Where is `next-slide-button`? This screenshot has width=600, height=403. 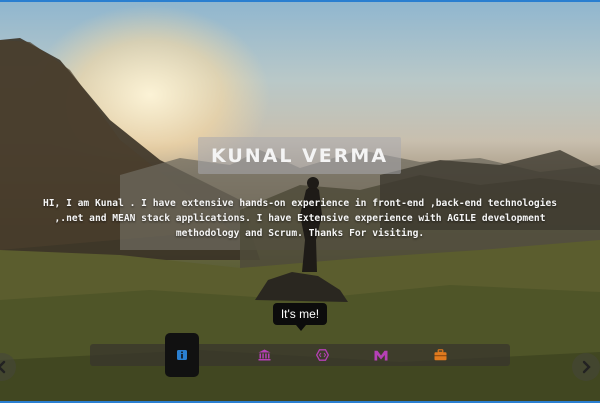
next-slide-button is located at coordinates (586, 367).